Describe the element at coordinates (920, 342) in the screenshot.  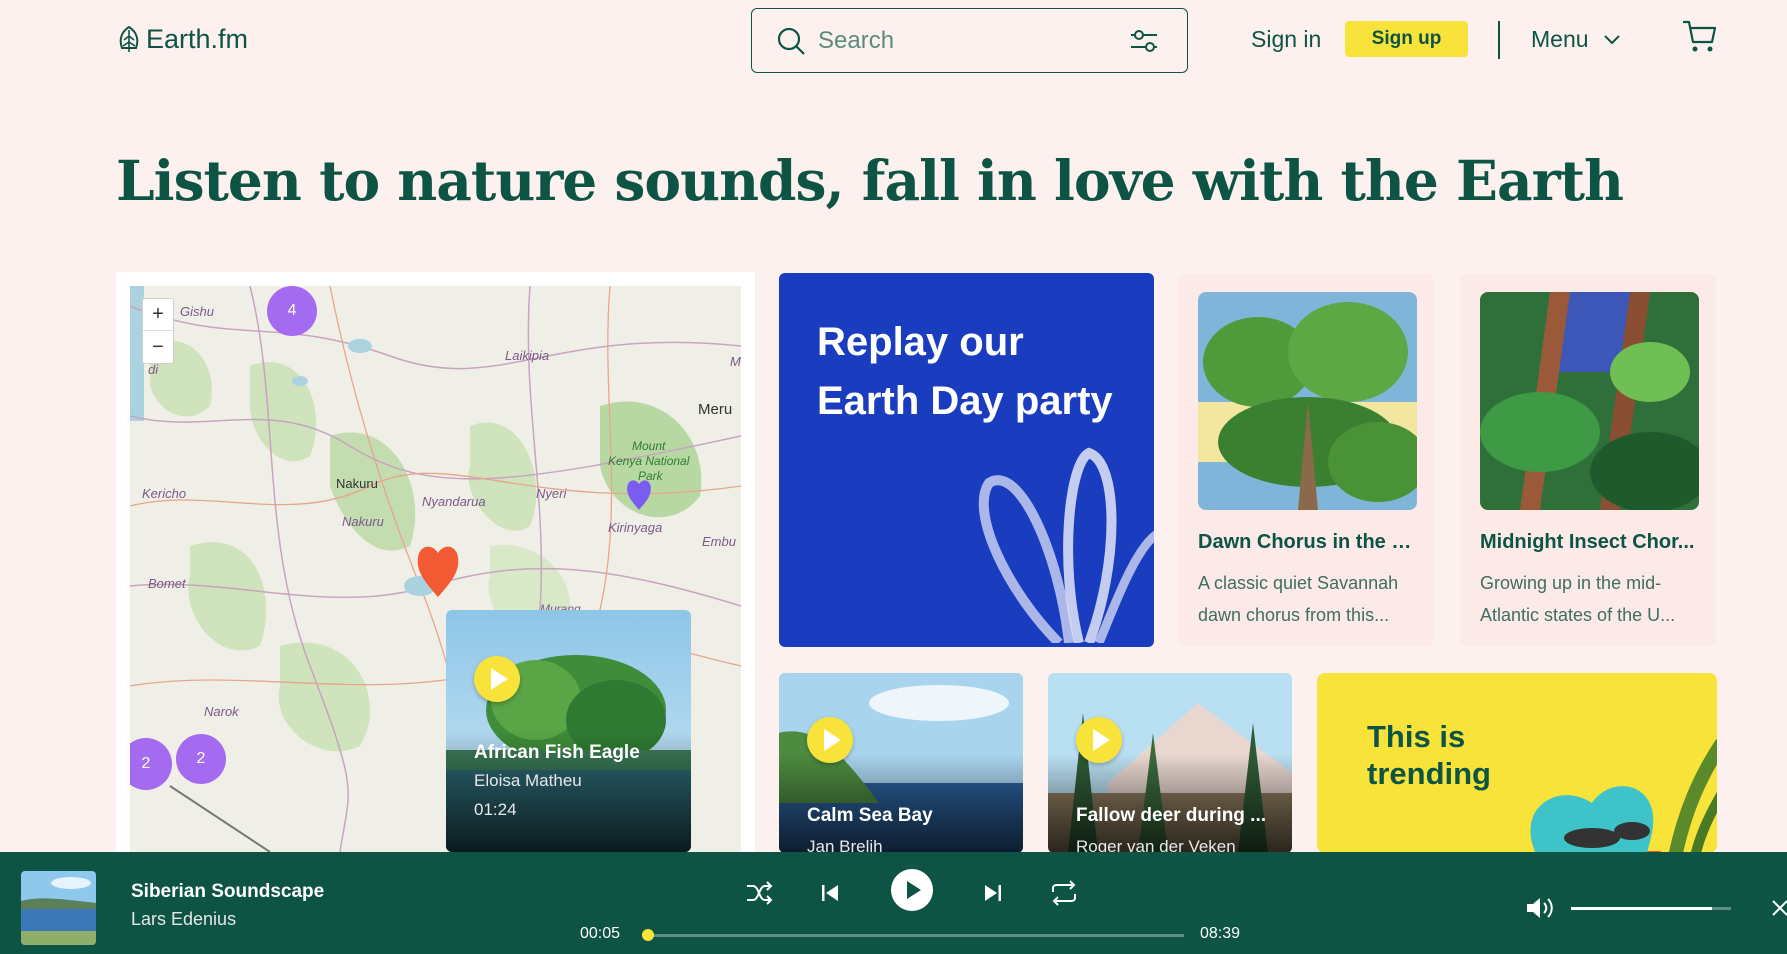
I see `promo-line: Replay our` at that location.